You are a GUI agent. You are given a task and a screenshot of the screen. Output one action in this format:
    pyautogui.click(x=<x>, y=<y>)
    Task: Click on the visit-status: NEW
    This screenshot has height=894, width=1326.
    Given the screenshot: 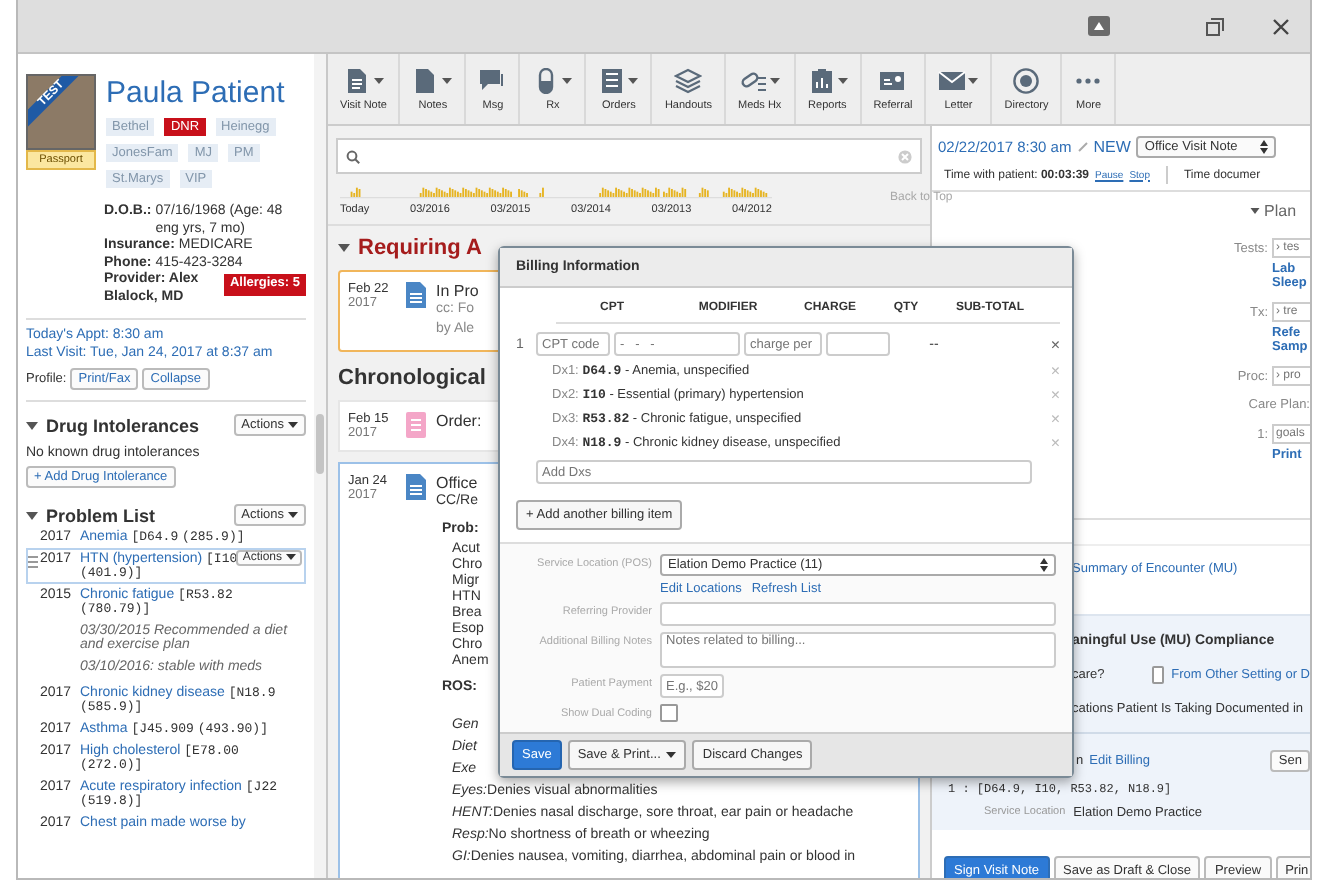 What is the action you would take?
    pyautogui.click(x=1112, y=146)
    